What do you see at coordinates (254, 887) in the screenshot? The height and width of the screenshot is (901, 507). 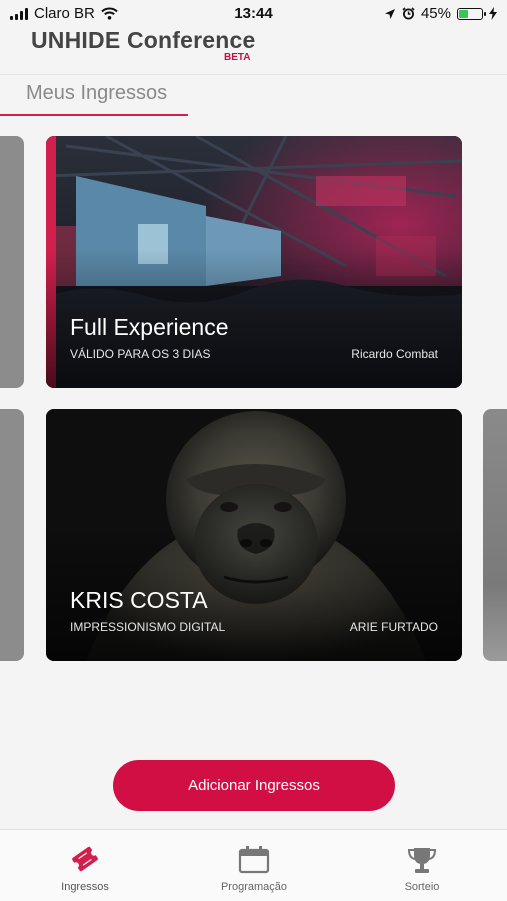 I see `nav-label: Programação` at bounding box center [254, 887].